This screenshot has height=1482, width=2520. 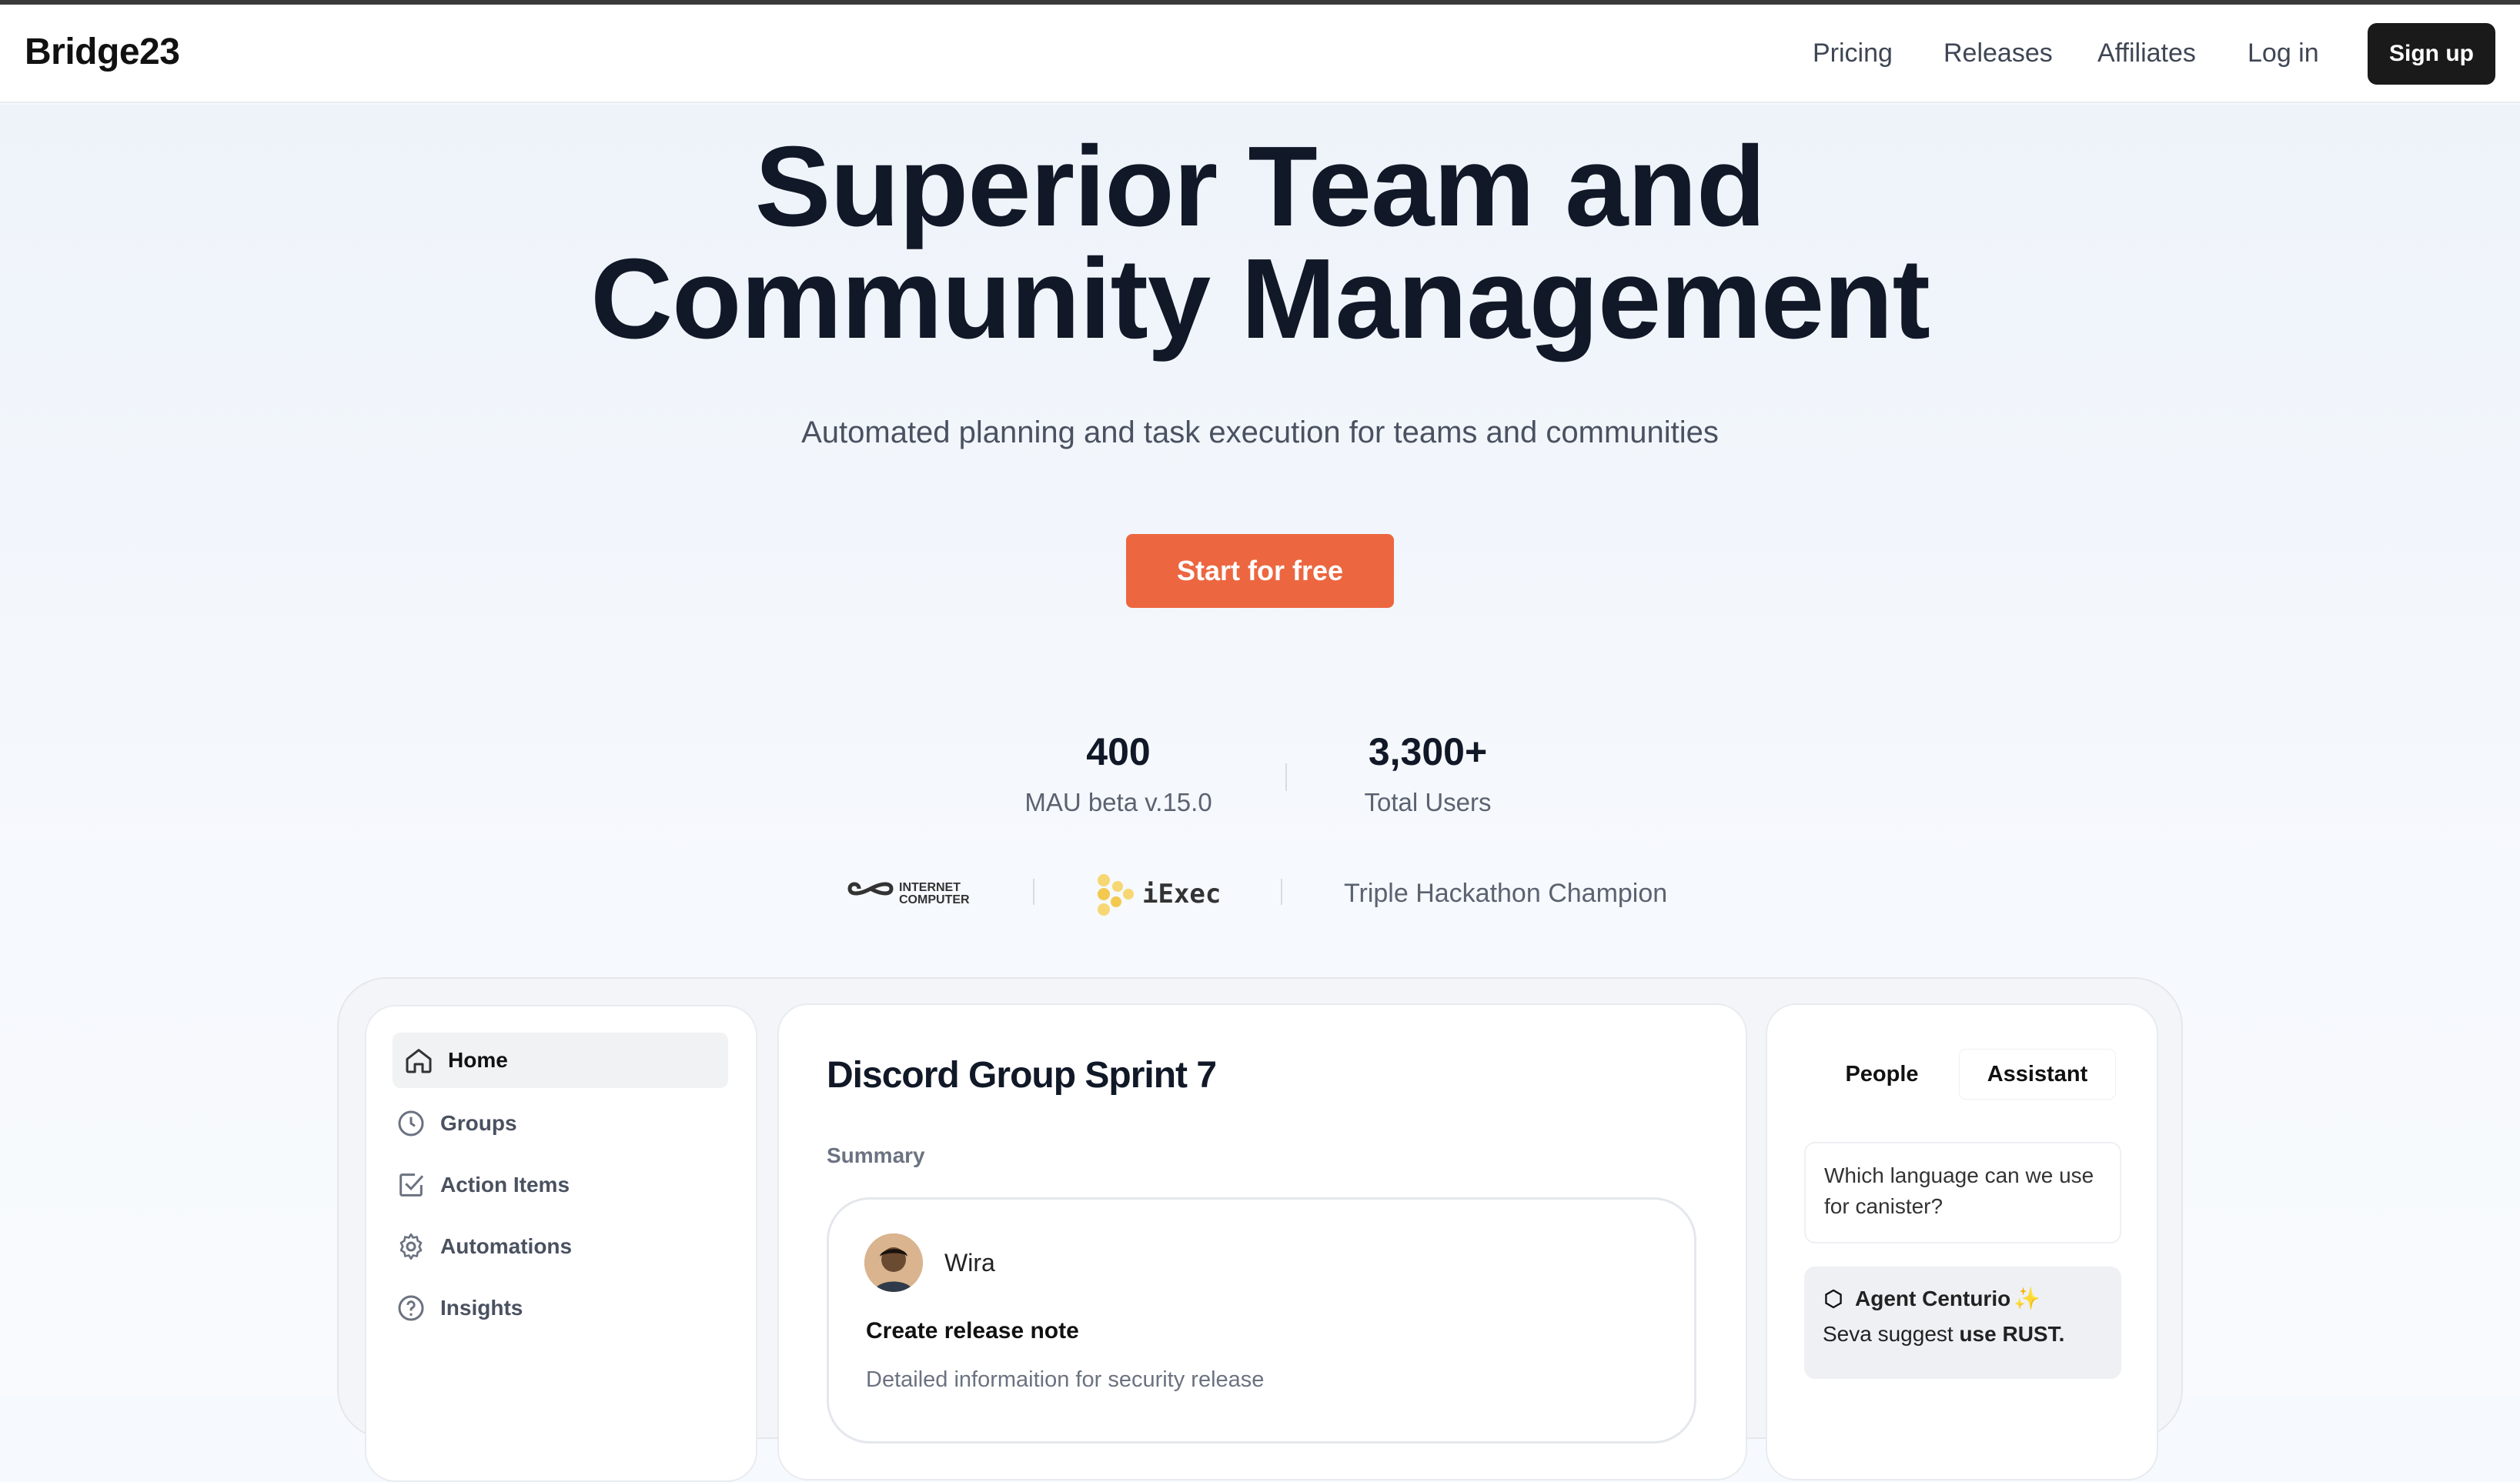 What do you see at coordinates (1118, 802) in the screenshot?
I see `stat-label: MAU beta v.15.0` at bounding box center [1118, 802].